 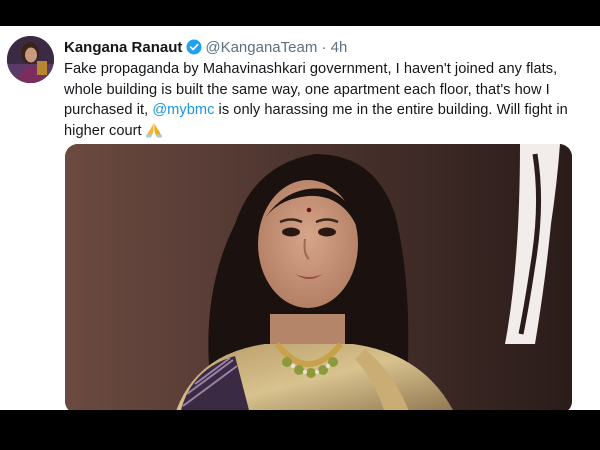 I want to click on bottom-bar, so click(x=300, y=430).